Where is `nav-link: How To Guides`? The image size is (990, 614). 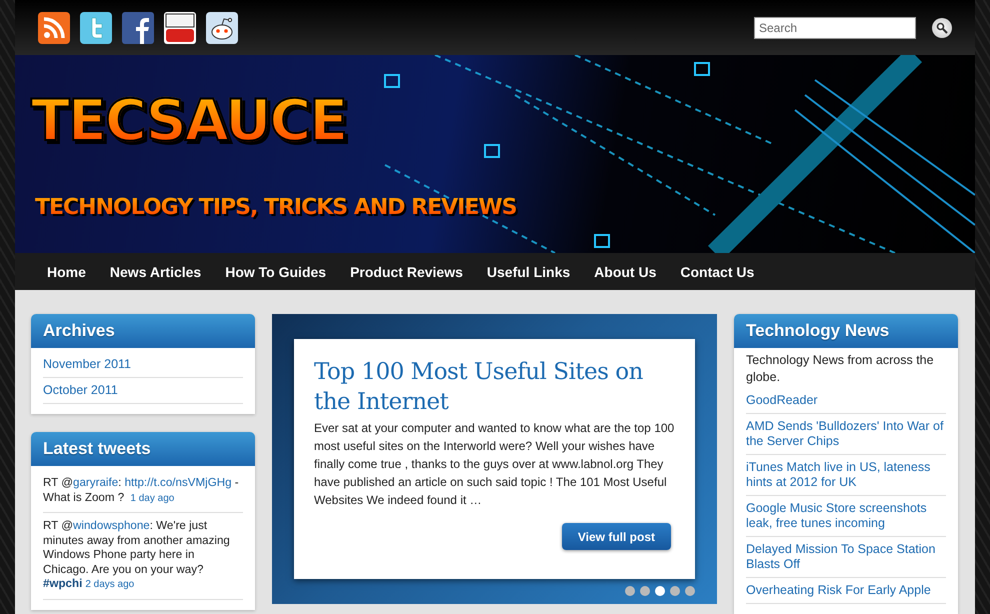 nav-link: How To Guides is located at coordinates (275, 272).